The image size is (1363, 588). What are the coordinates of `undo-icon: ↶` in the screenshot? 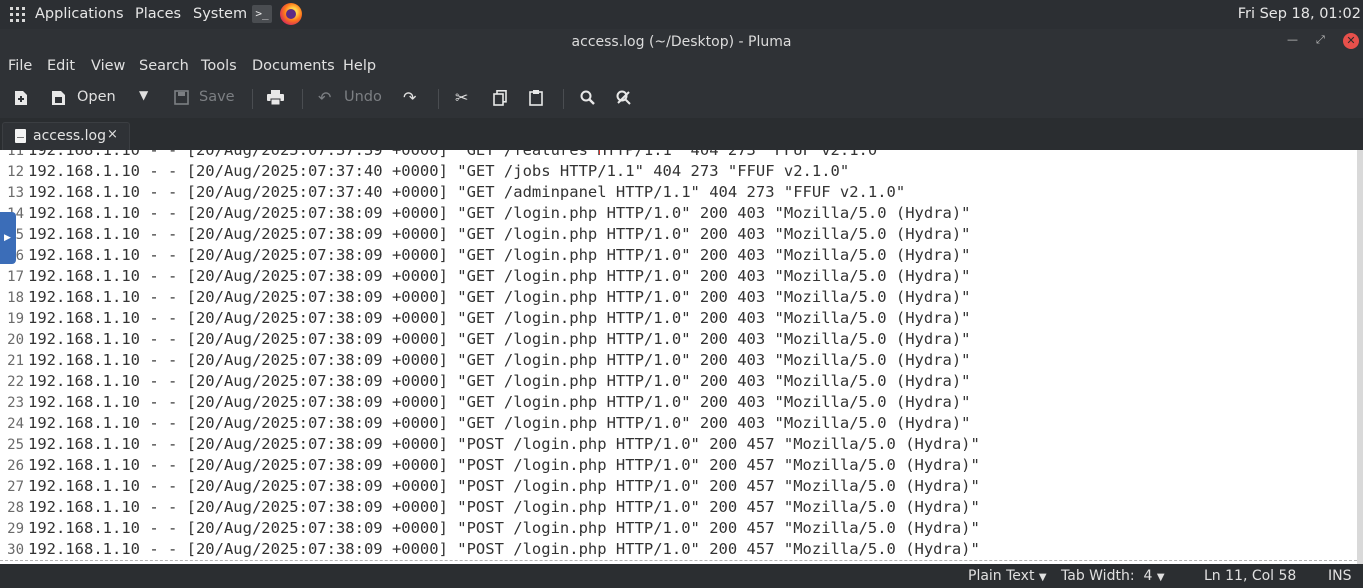 It's located at (324, 97).